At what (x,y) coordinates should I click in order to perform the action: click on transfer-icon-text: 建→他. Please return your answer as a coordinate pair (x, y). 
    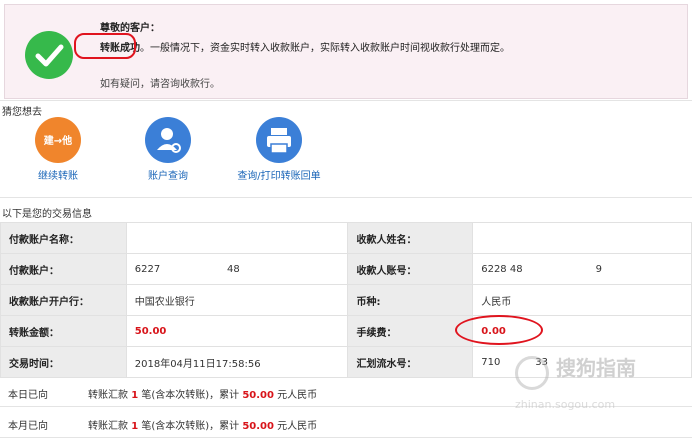
    Looking at the image, I should click on (58, 141).